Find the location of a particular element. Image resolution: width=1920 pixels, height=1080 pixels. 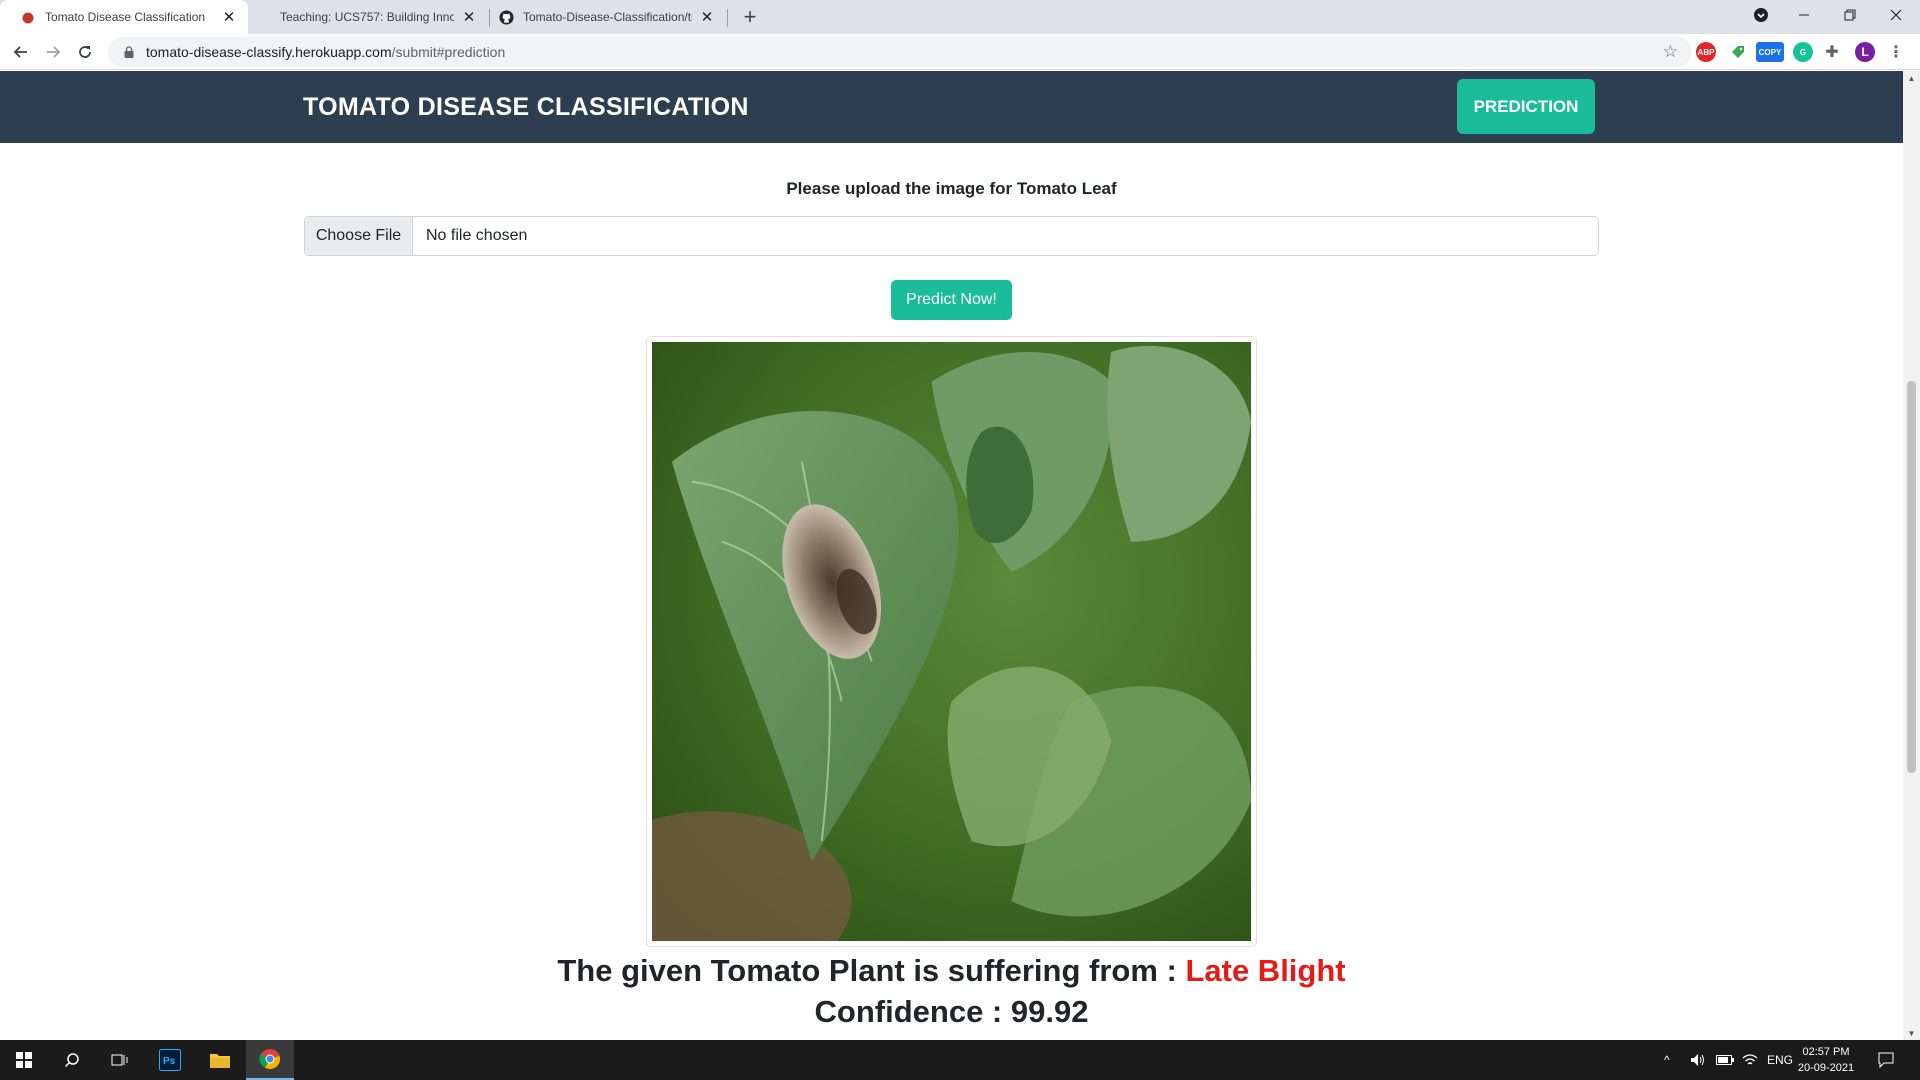

battery-icon is located at coordinates (1725, 1060).